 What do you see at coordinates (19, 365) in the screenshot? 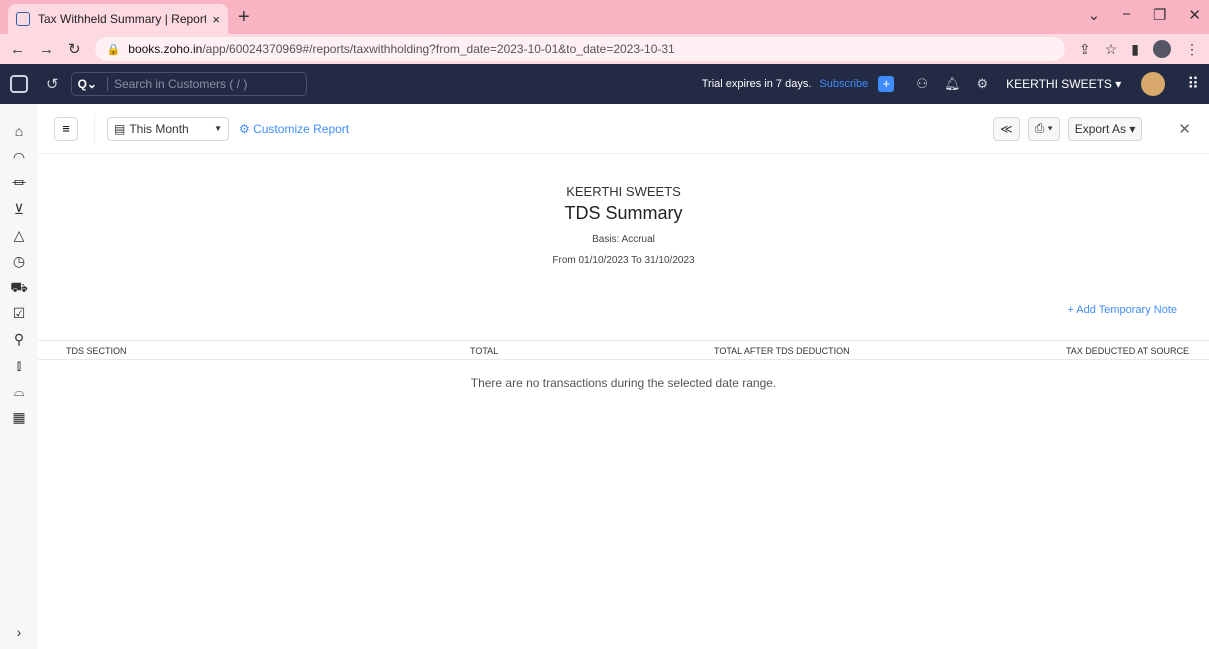
I see `reports-chart-icon: ⫾` at bounding box center [19, 365].